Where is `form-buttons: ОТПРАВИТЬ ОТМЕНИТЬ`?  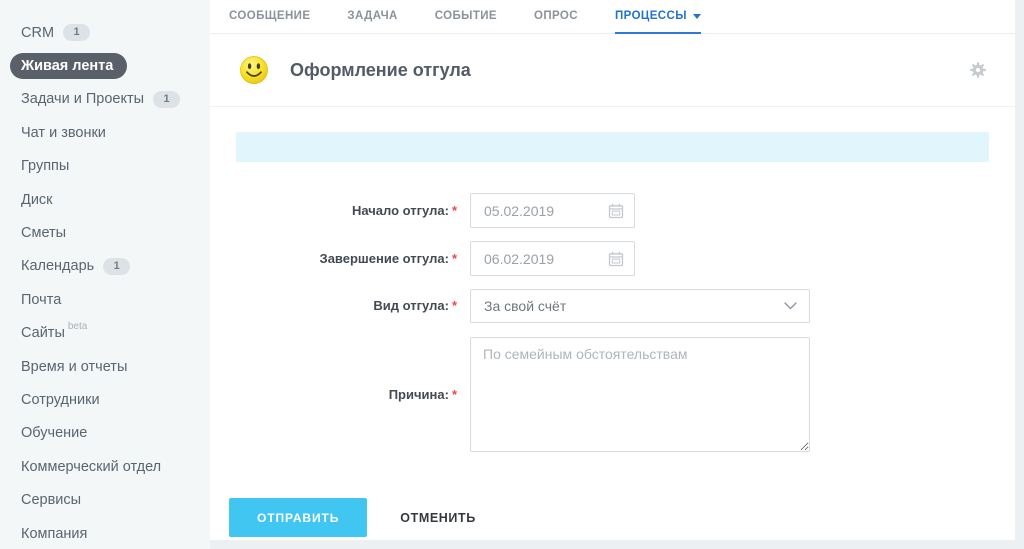
form-buttons: ОТПРАВИТЬ ОТМЕНИТЬ is located at coordinates (612, 501).